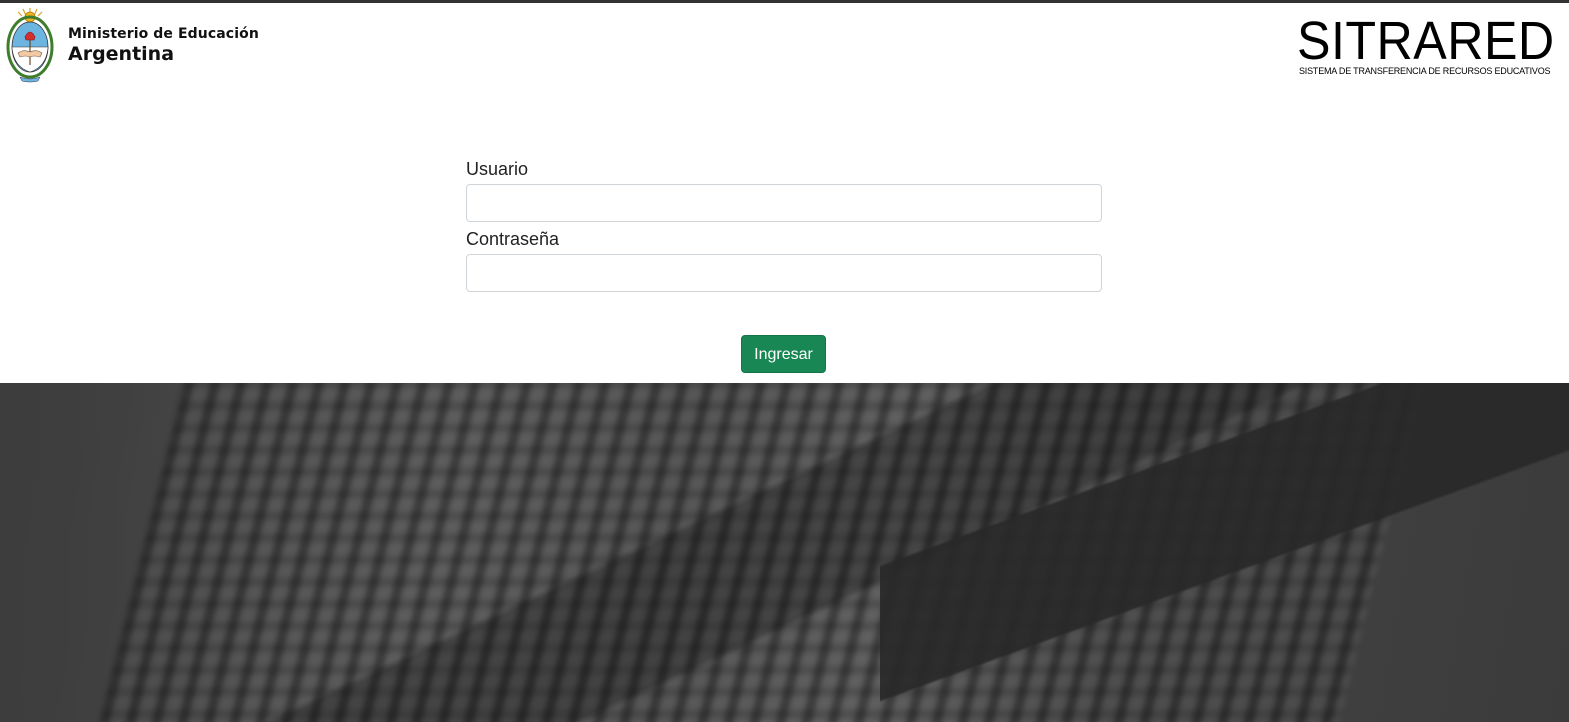 Image resolution: width=1569 pixels, height=722 pixels. Describe the element at coordinates (784, 229) in the screenshot. I see `login-form: Usuario Contraseña` at that location.